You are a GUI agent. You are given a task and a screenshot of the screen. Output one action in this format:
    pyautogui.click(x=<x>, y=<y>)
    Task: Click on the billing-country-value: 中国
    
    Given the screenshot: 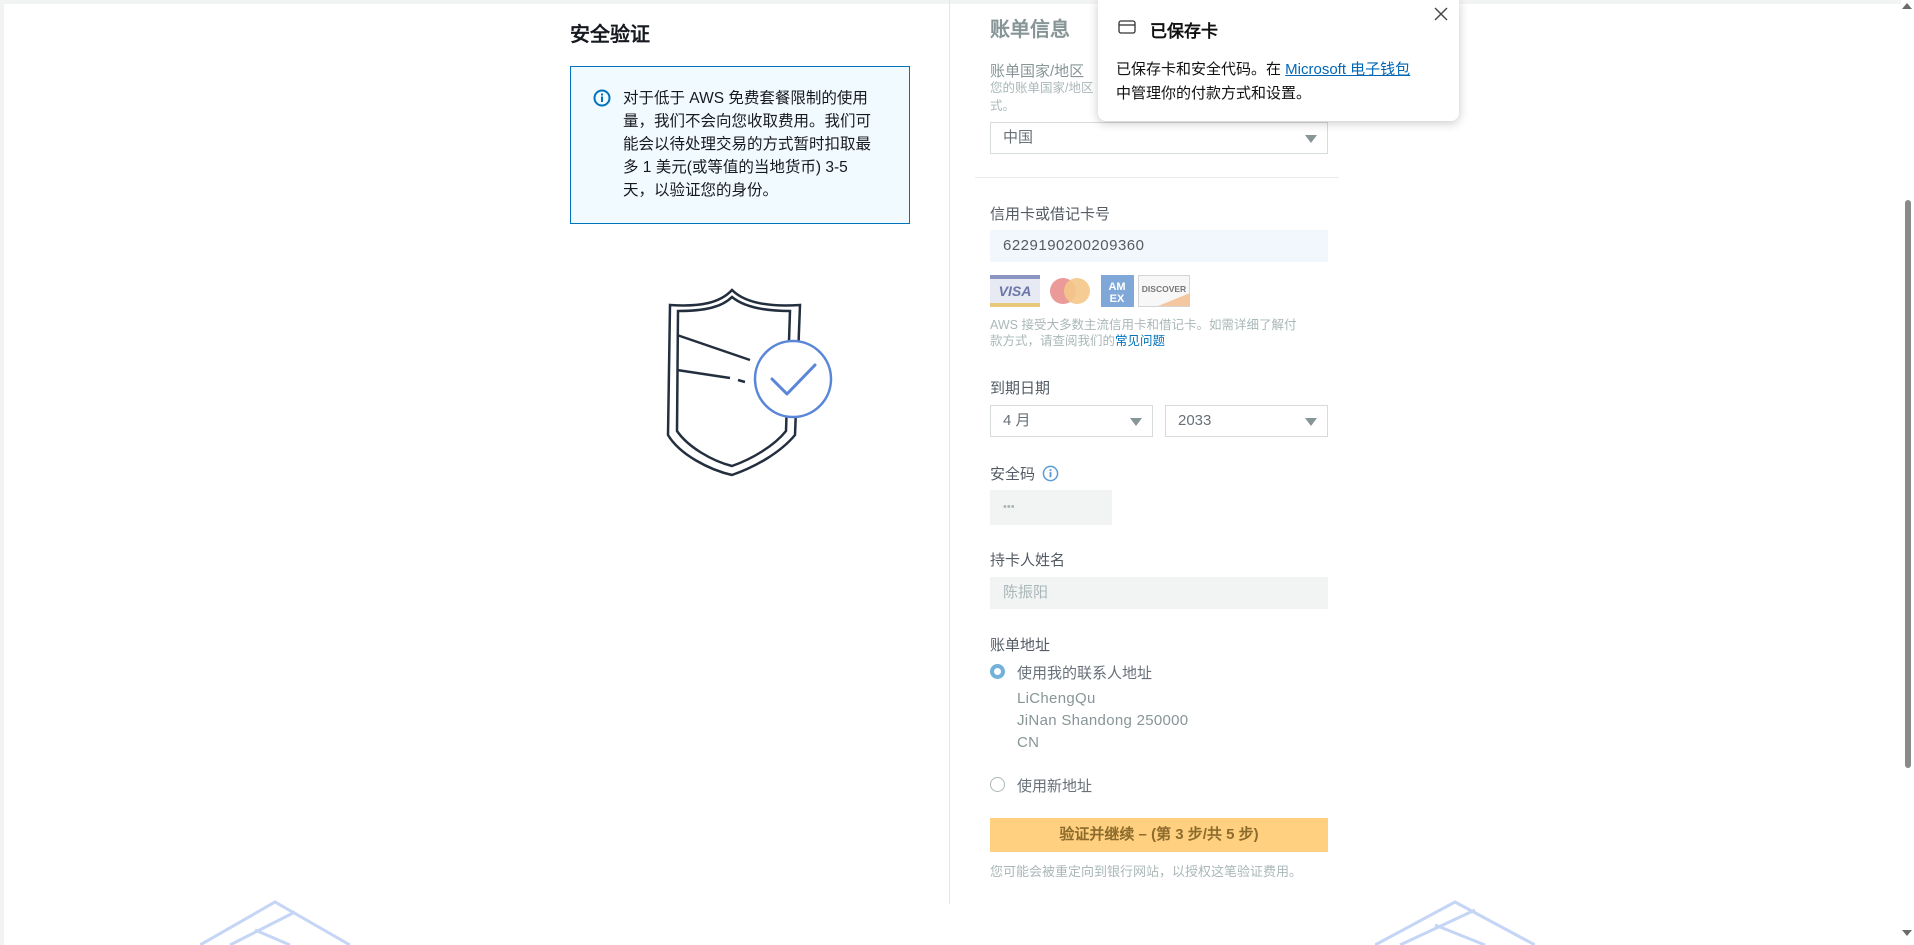 What is the action you would take?
    pyautogui.click(x=1018, y=137)
    